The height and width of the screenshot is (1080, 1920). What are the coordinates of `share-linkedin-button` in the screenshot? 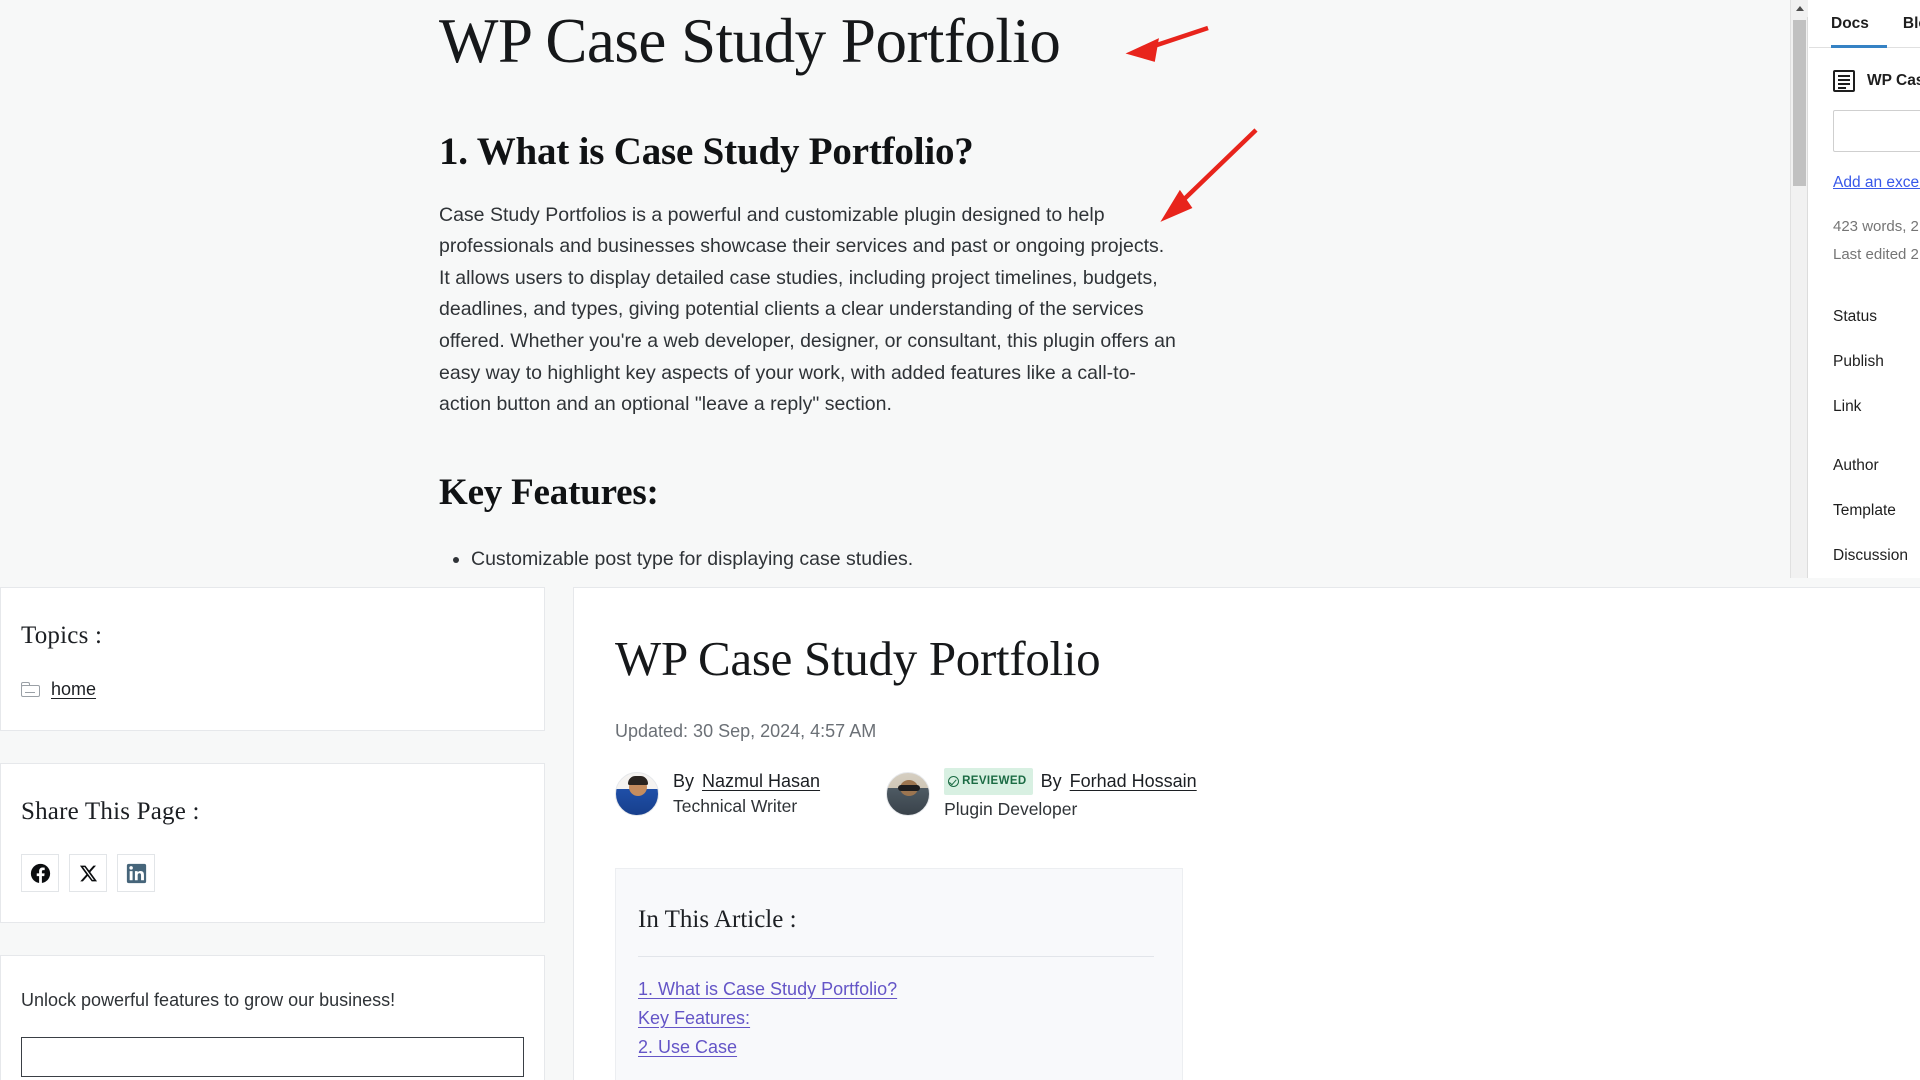 It's located at (136, 873).